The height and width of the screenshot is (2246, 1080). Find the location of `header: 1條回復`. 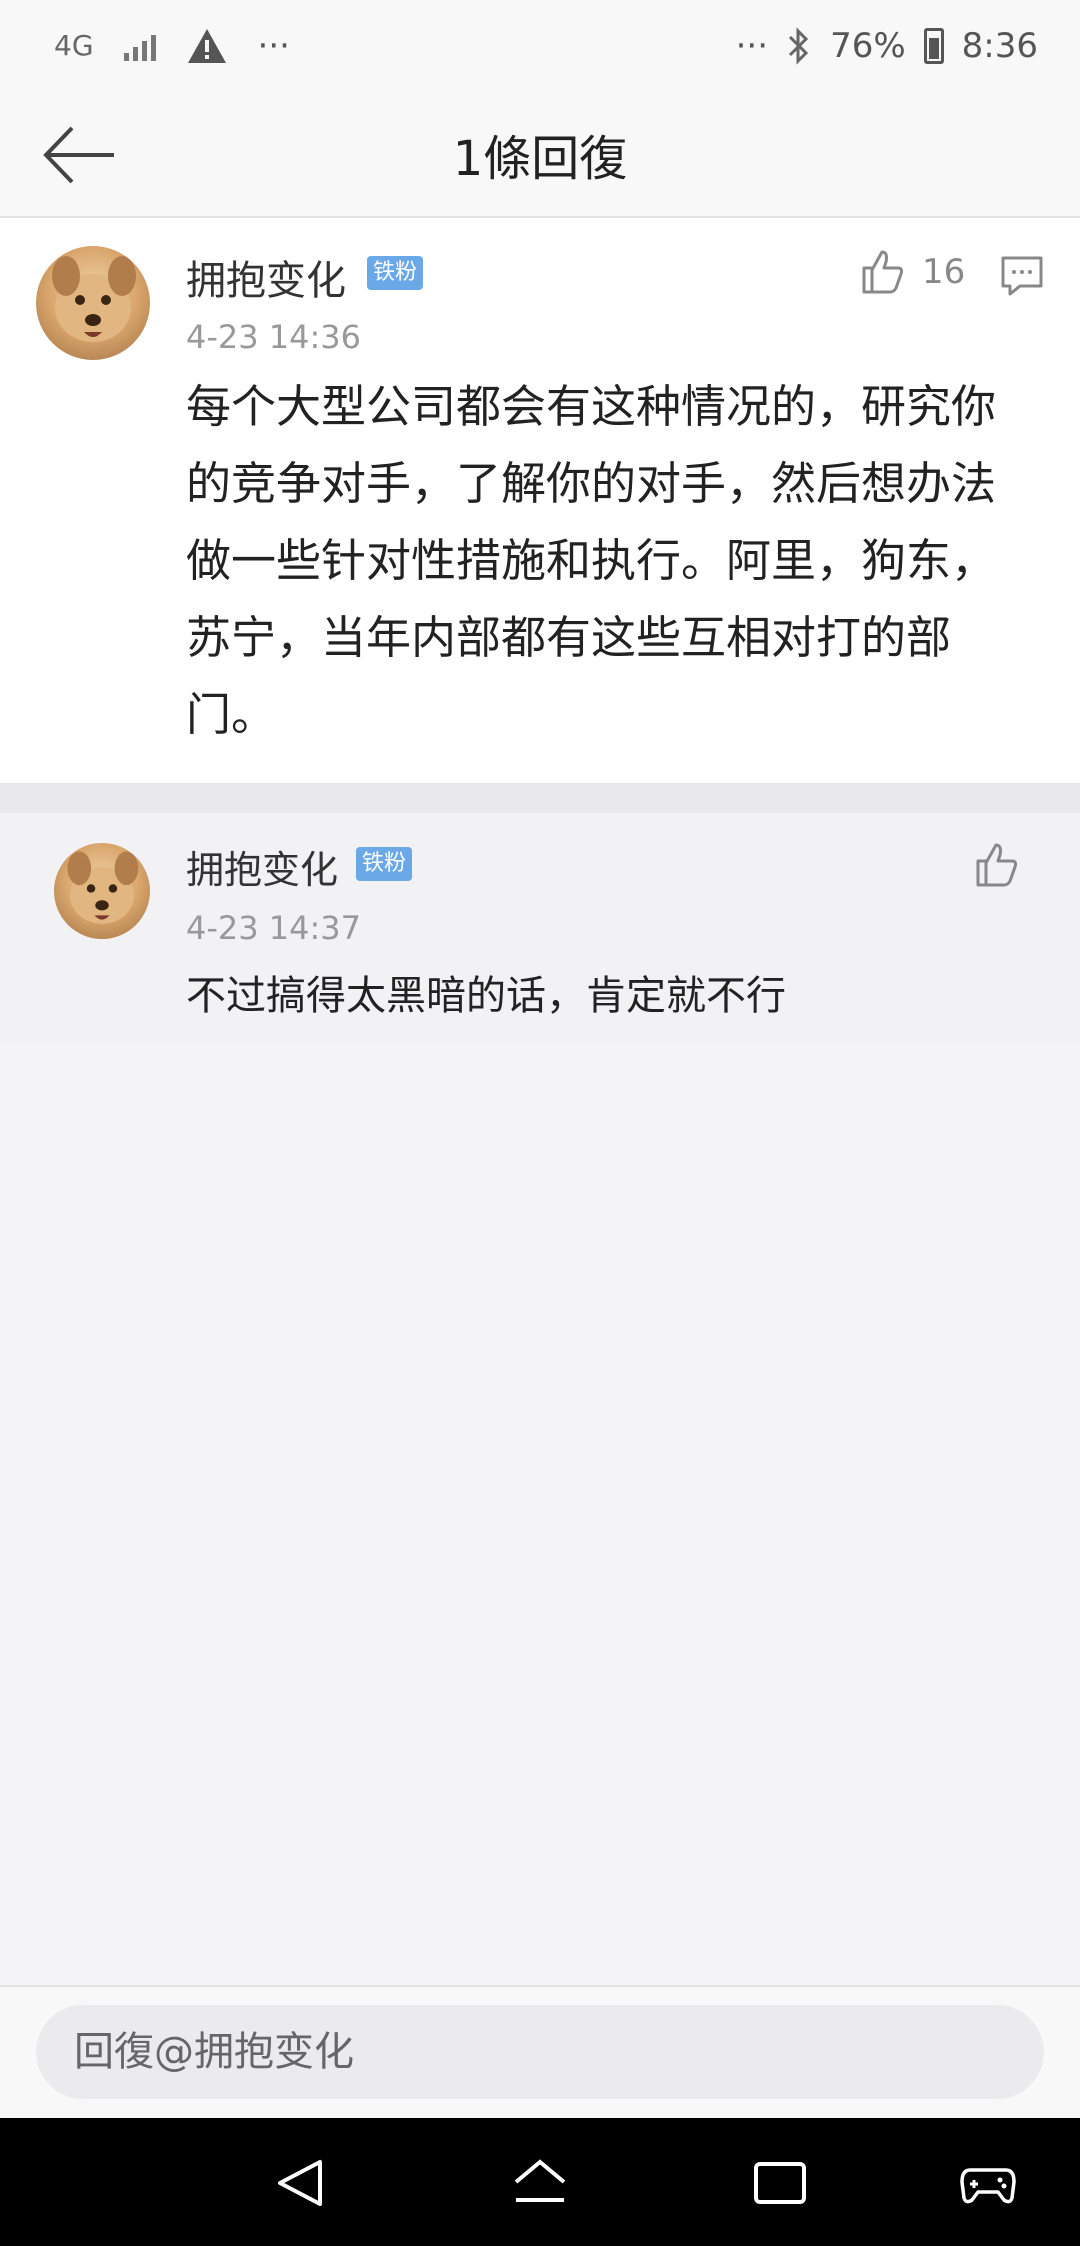

header: 1條回復 is located at coordinates (540, 155).